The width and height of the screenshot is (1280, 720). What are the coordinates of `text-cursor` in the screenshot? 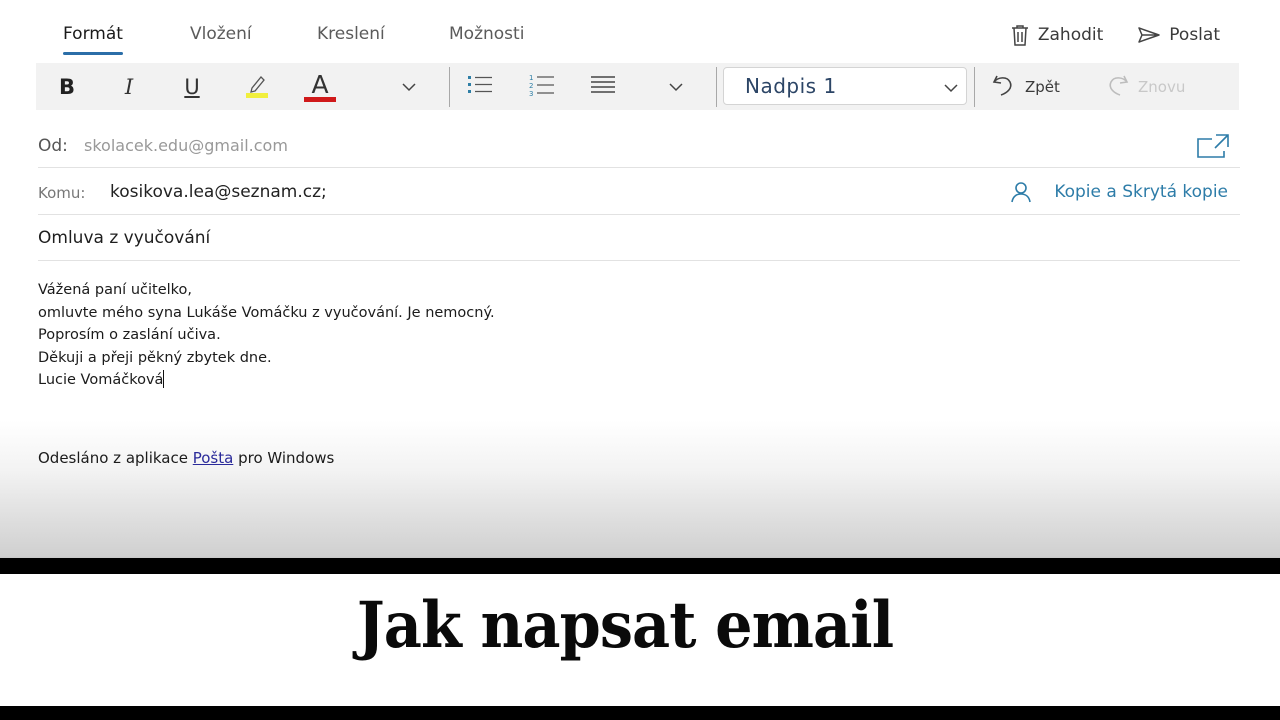 It's located at (164, 379).